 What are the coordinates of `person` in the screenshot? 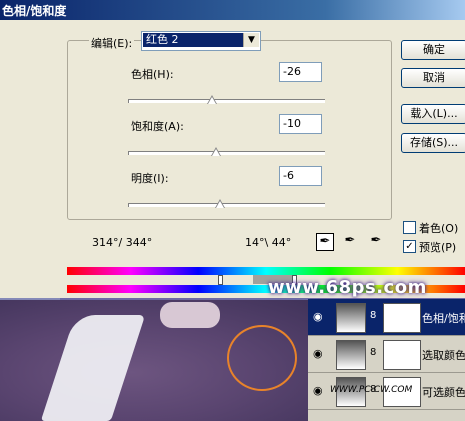 It's located at (190, 315).